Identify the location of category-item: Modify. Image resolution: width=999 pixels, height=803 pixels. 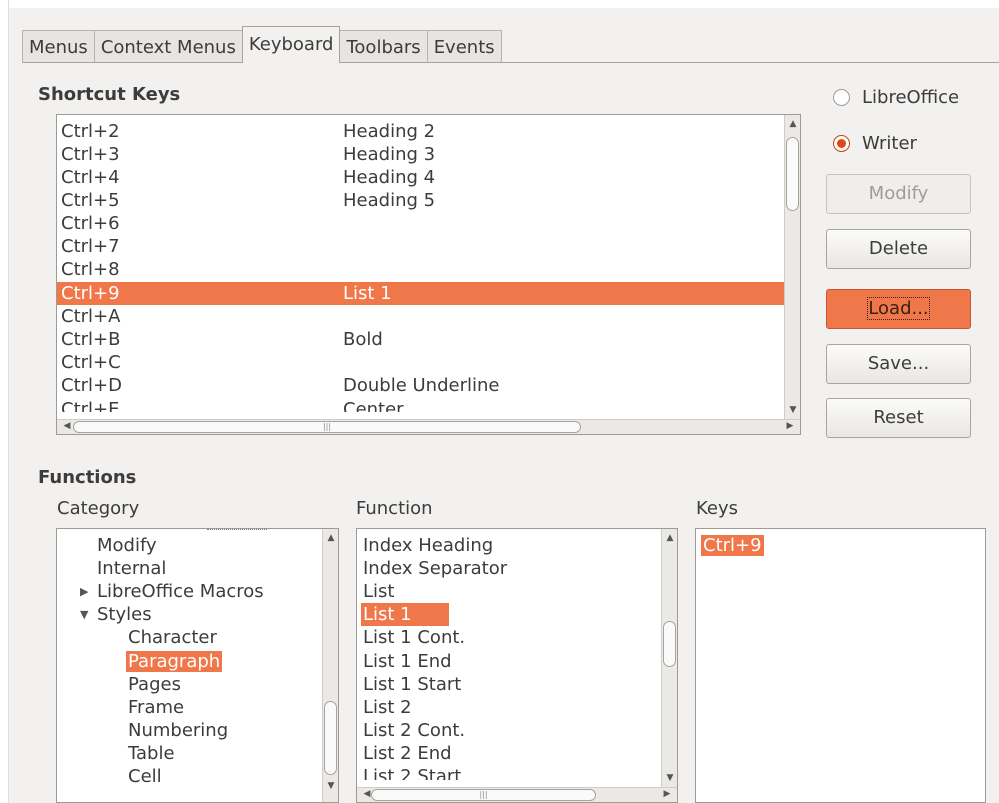
(127, 545).